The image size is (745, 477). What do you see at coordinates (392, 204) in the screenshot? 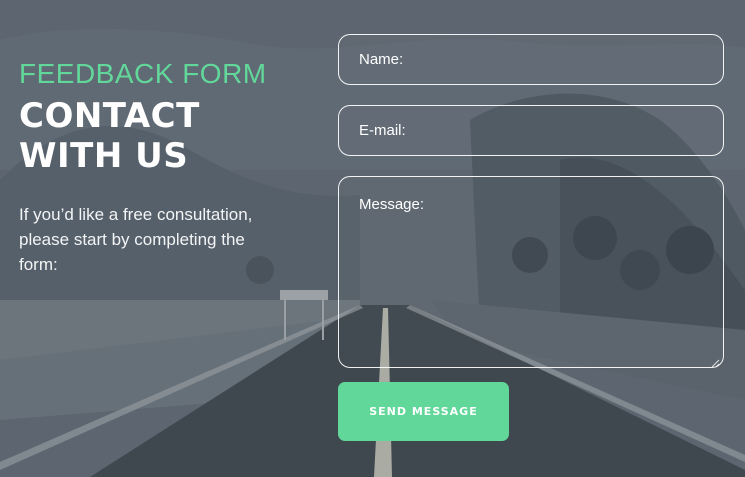
I see `message-placeholder: Message:` at bounding box center [392, 204].